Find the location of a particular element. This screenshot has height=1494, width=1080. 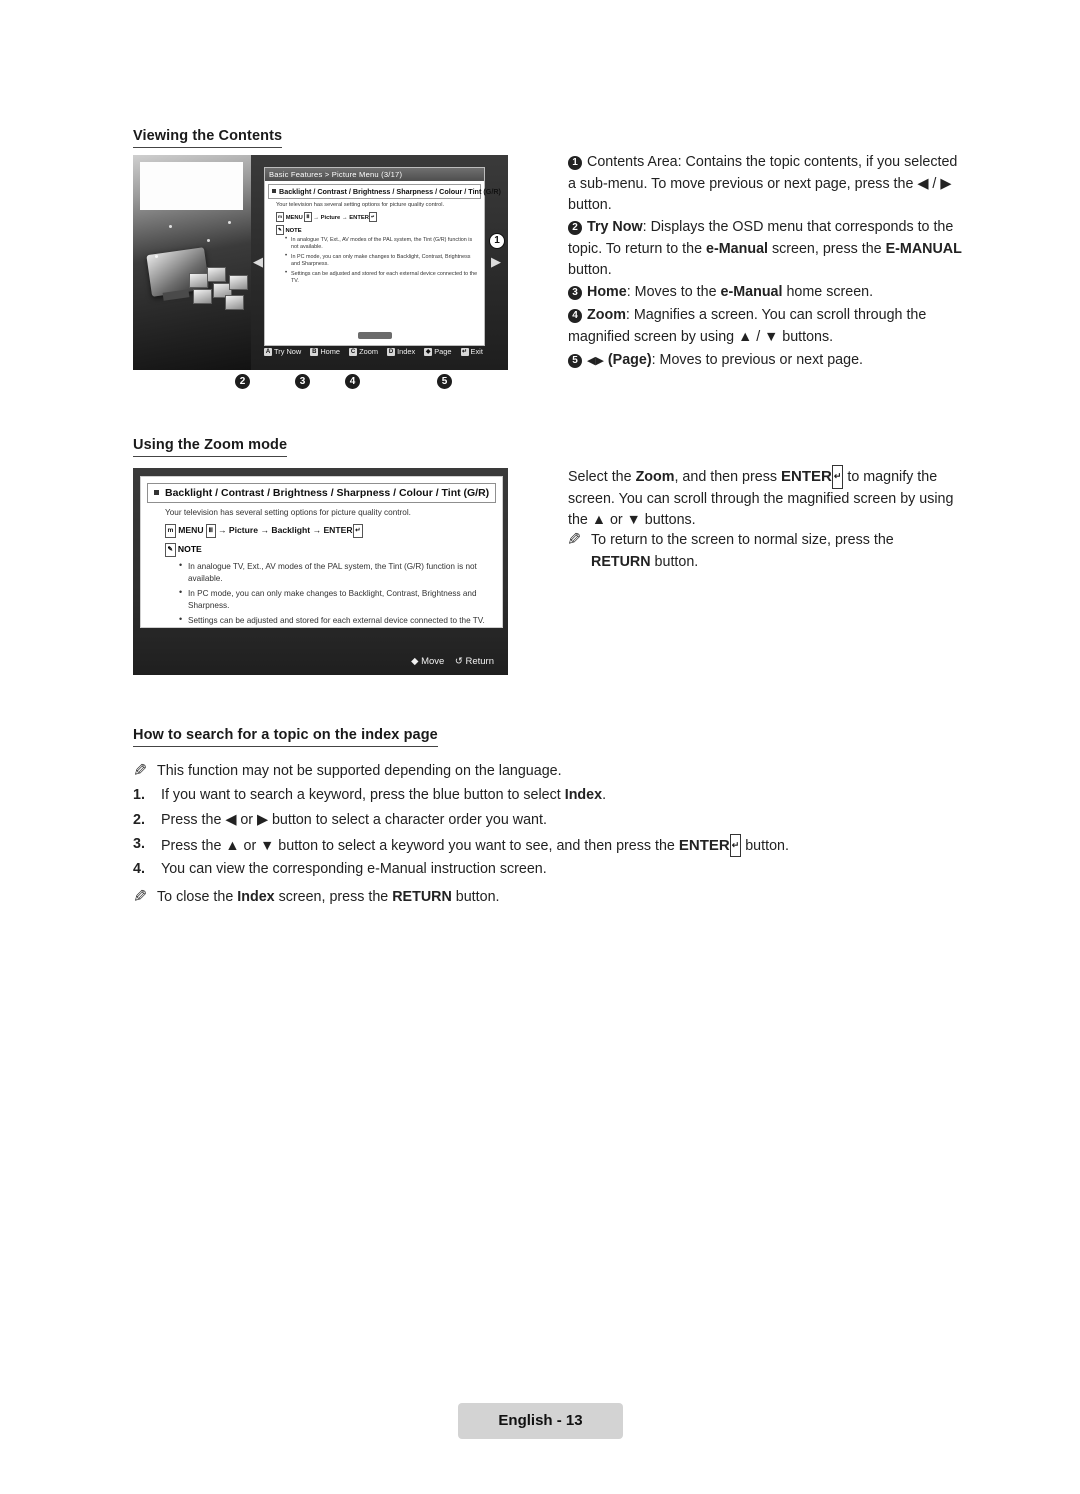

artwork-white-panel is located at coordinates (191, 186).